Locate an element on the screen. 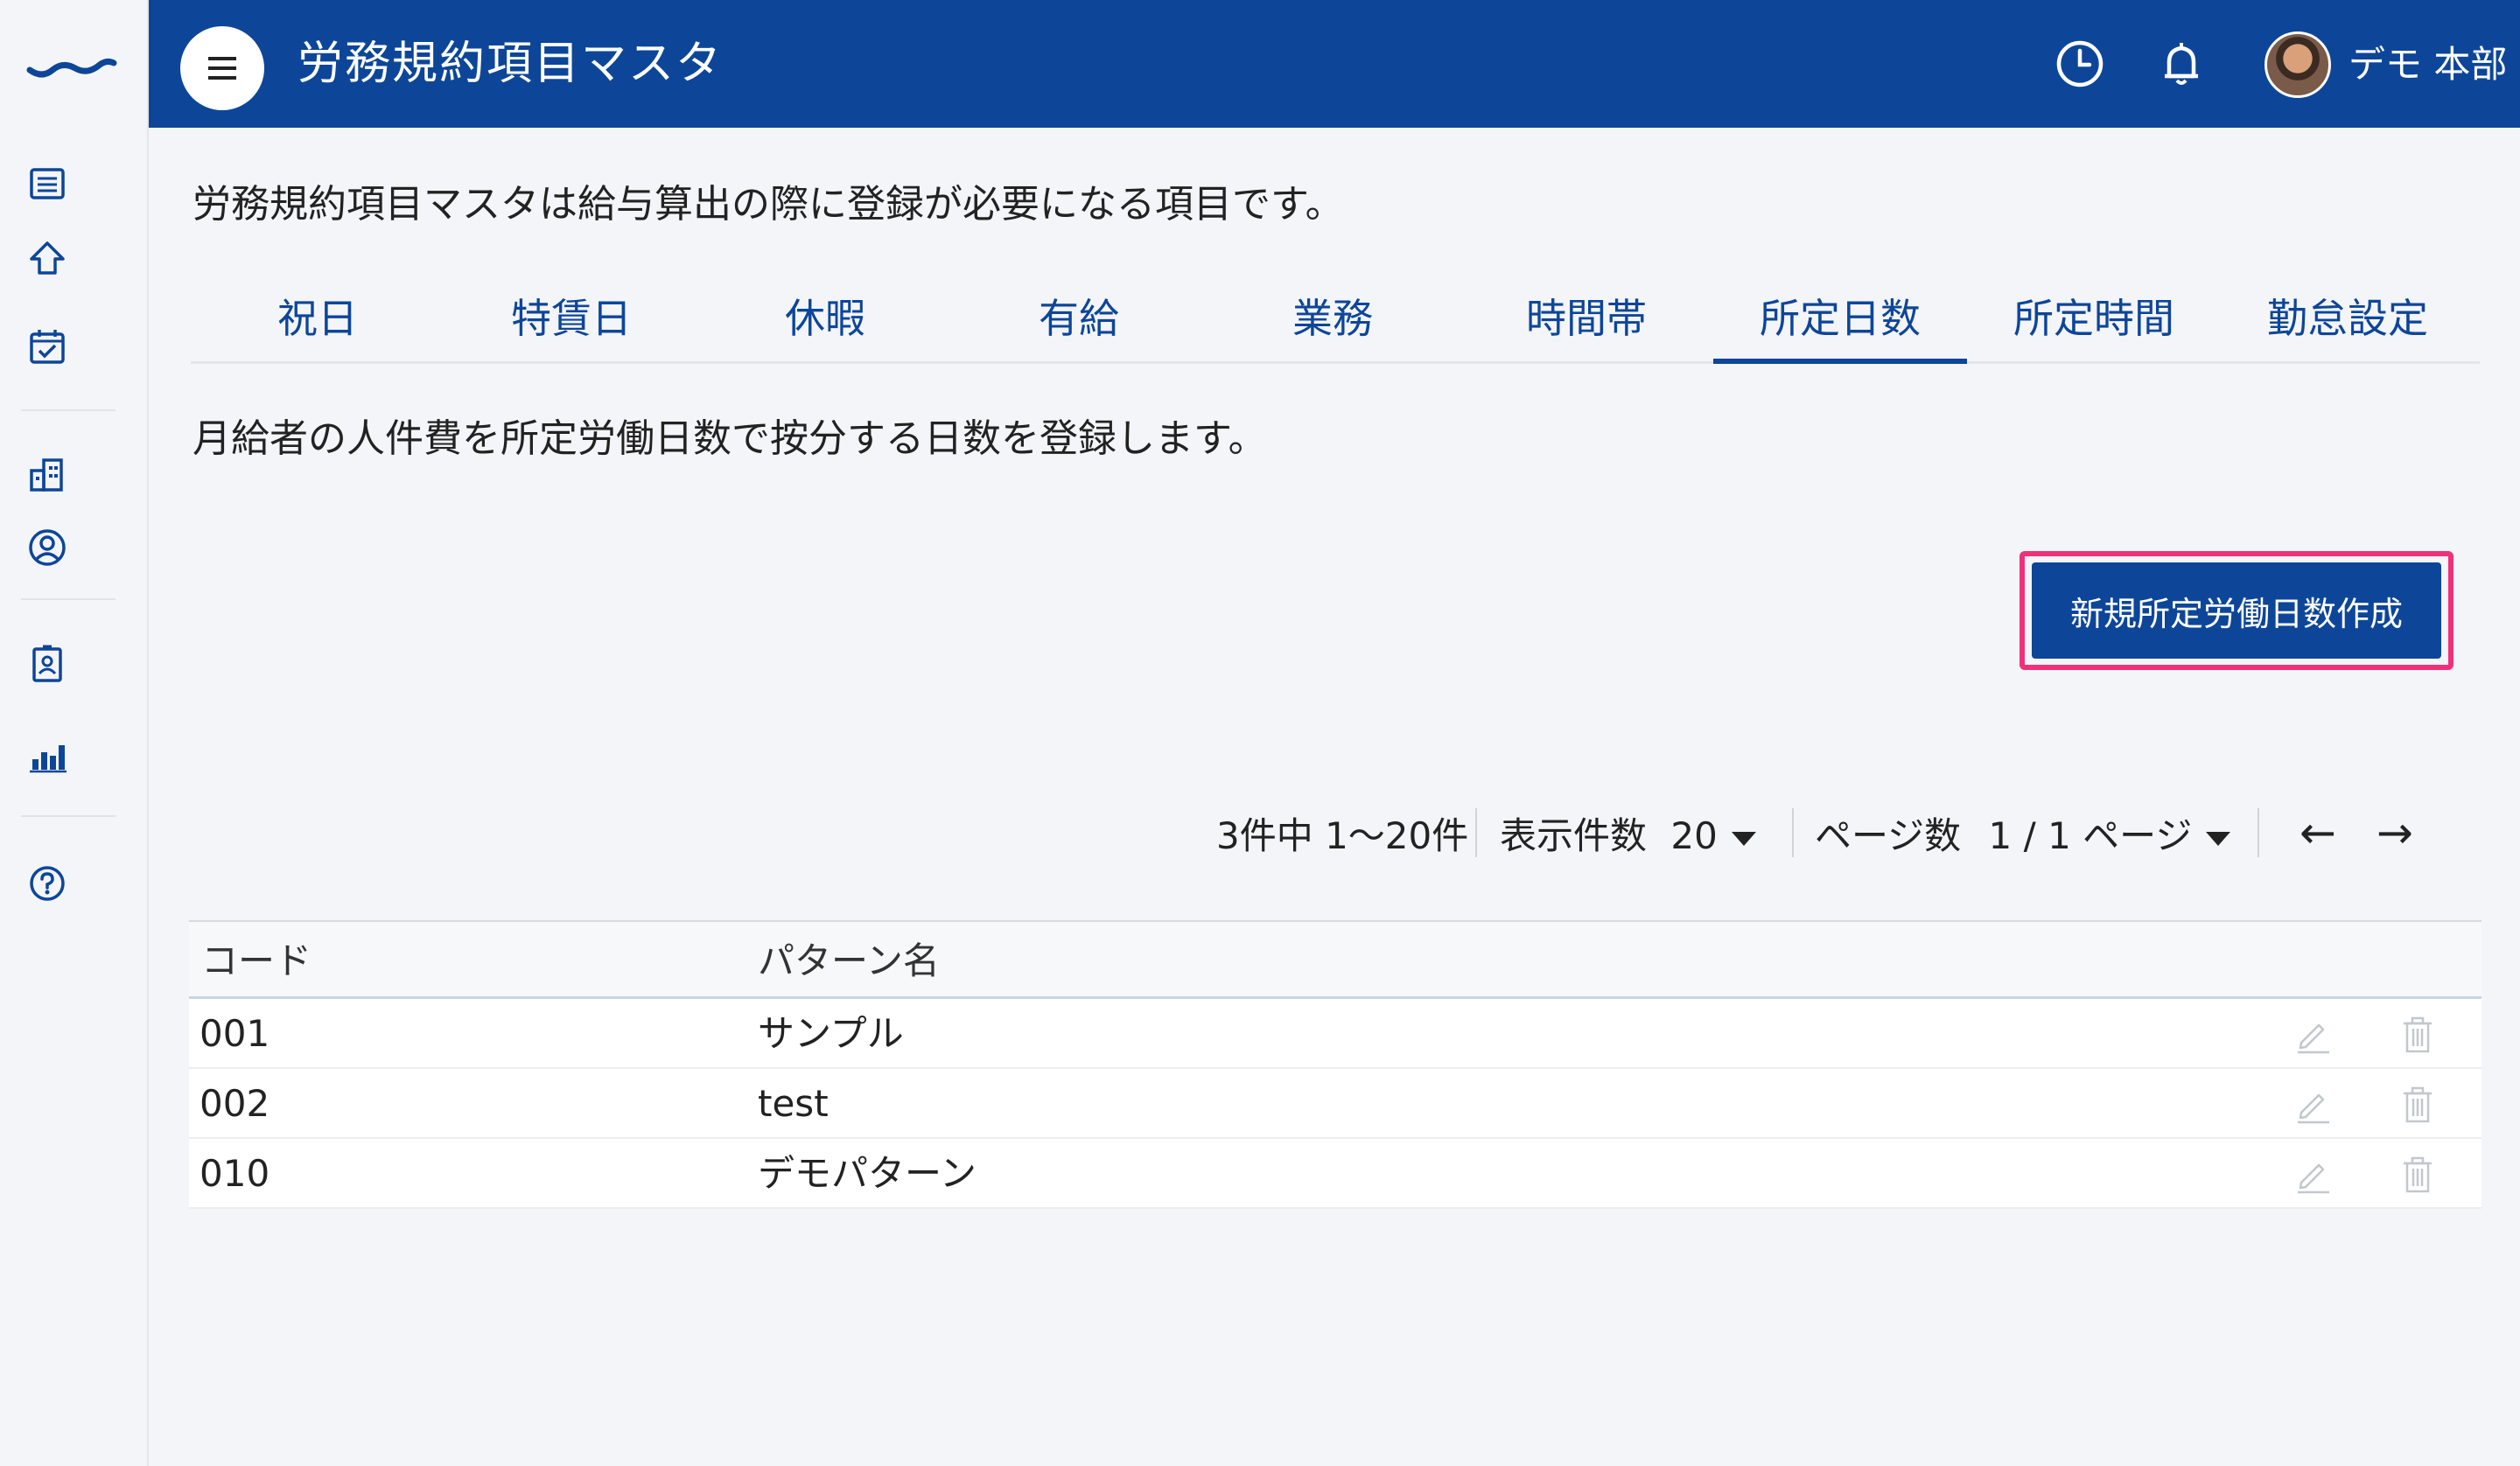 This screenshot has width=2520, height=1466. app-header: 労務規約項目マスタ デモ 本部 is located at coordinates (1334, 64).